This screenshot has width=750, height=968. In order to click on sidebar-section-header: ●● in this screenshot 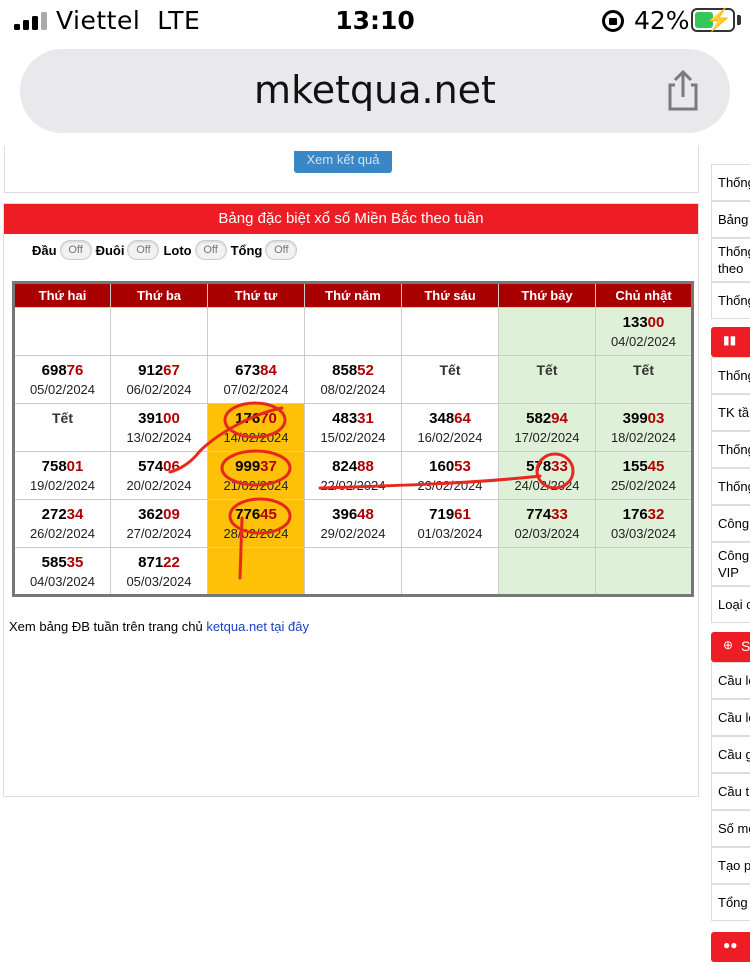, I will do `click(730, 947)`.